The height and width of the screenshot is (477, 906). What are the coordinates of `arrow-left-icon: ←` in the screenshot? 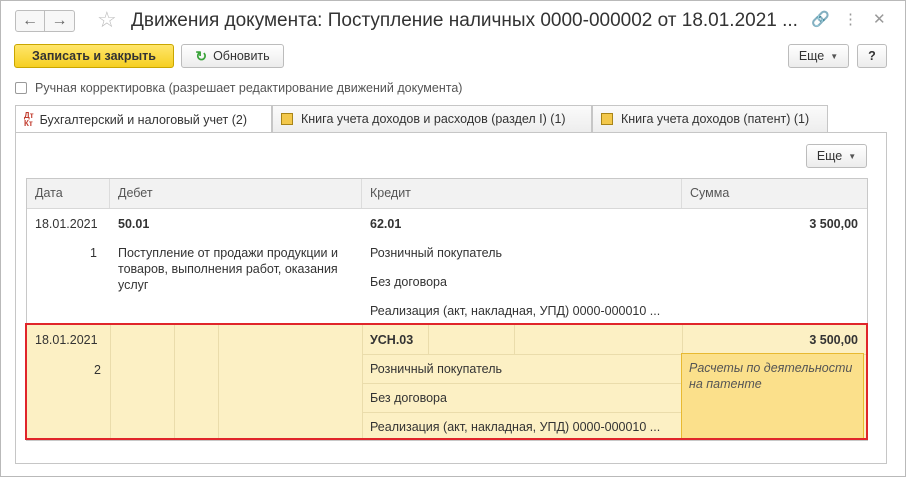 It's located at (30, 20).